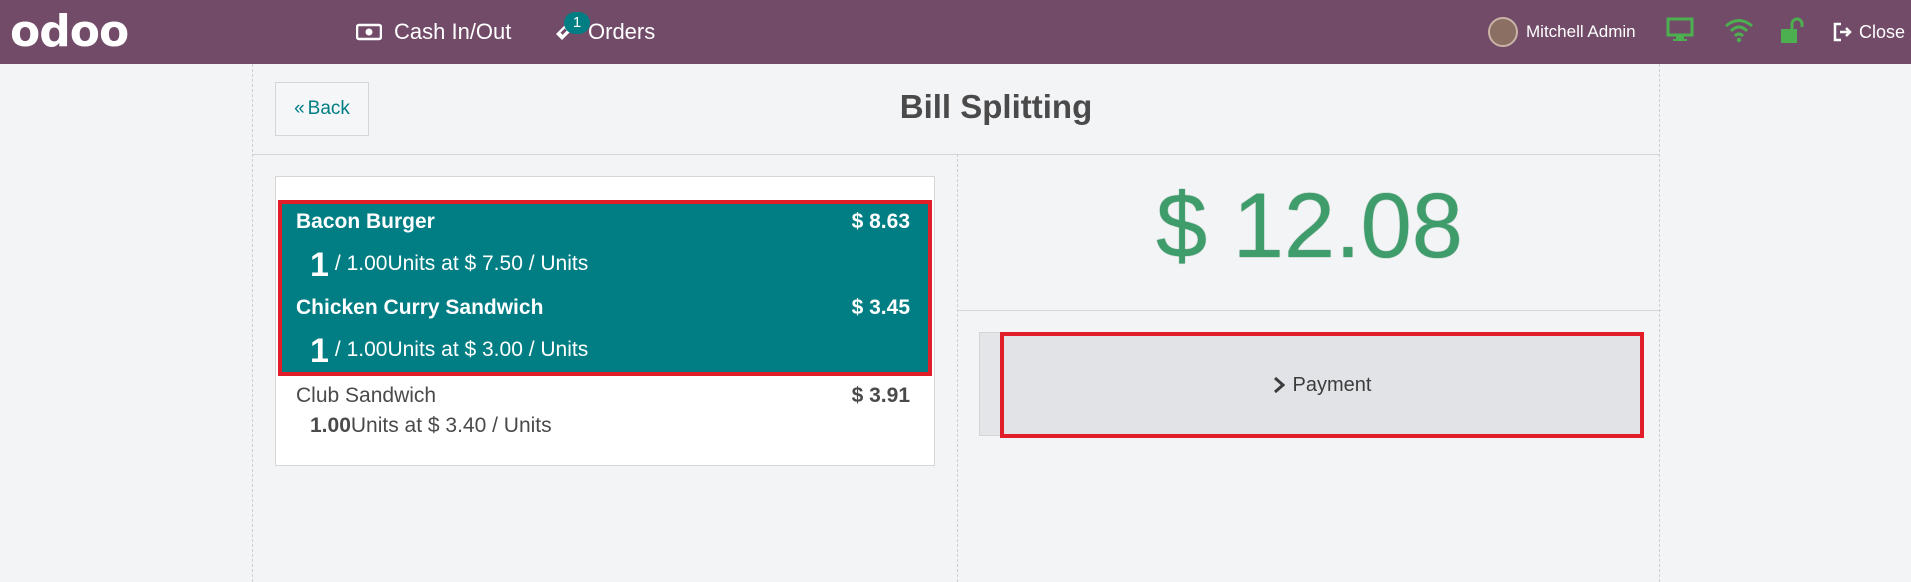  What do you see at coordinates (880, 395) in the screenshot?
I see `line-price: $ 3.91` at bounding box center [880, 395].